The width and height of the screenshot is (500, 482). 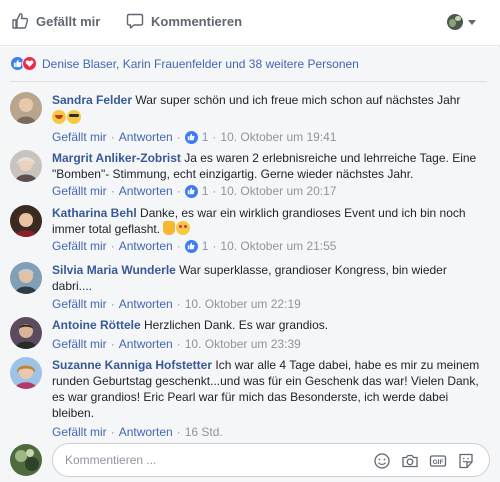 I want to click on love-reaction-icon, so click(x=29, y=63).